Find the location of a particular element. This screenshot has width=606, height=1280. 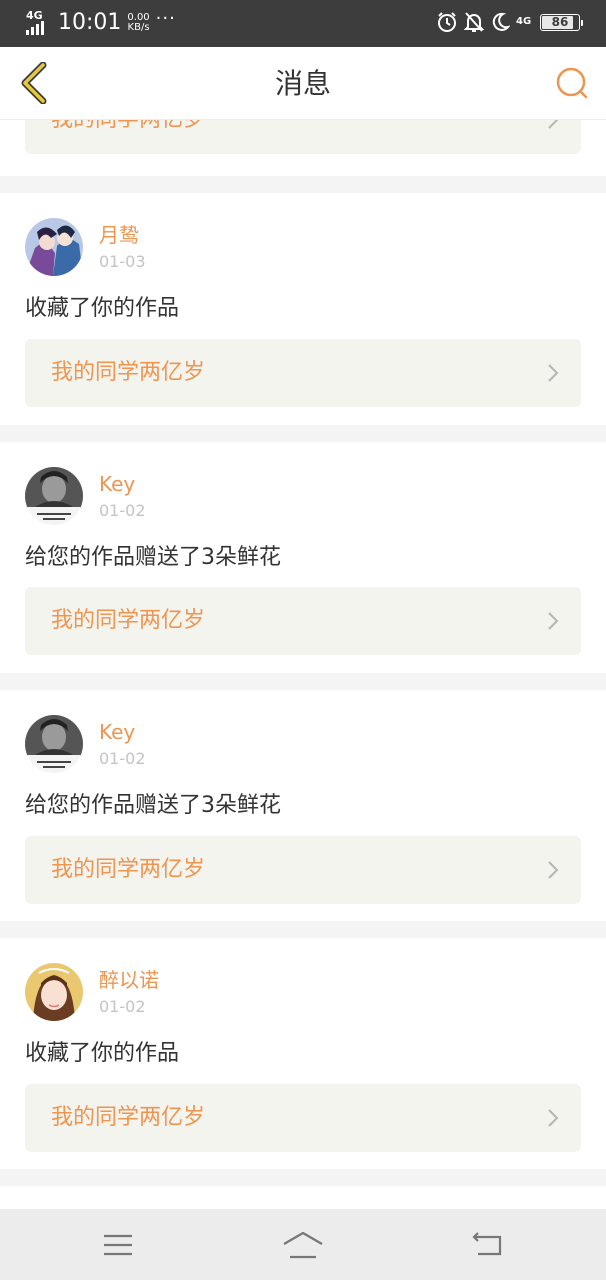

network-speed: 0.00 KB/s is located at coordinates (138, 23).